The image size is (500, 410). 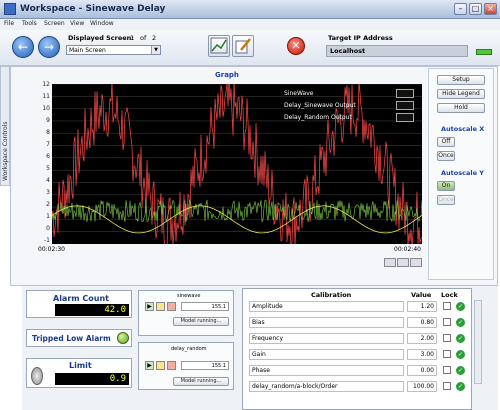 What do you see at coordinates (250, 24) in the screenshot?
I see `menu-bar: File Tools Screen View Window` at bounding box center [250, 24].